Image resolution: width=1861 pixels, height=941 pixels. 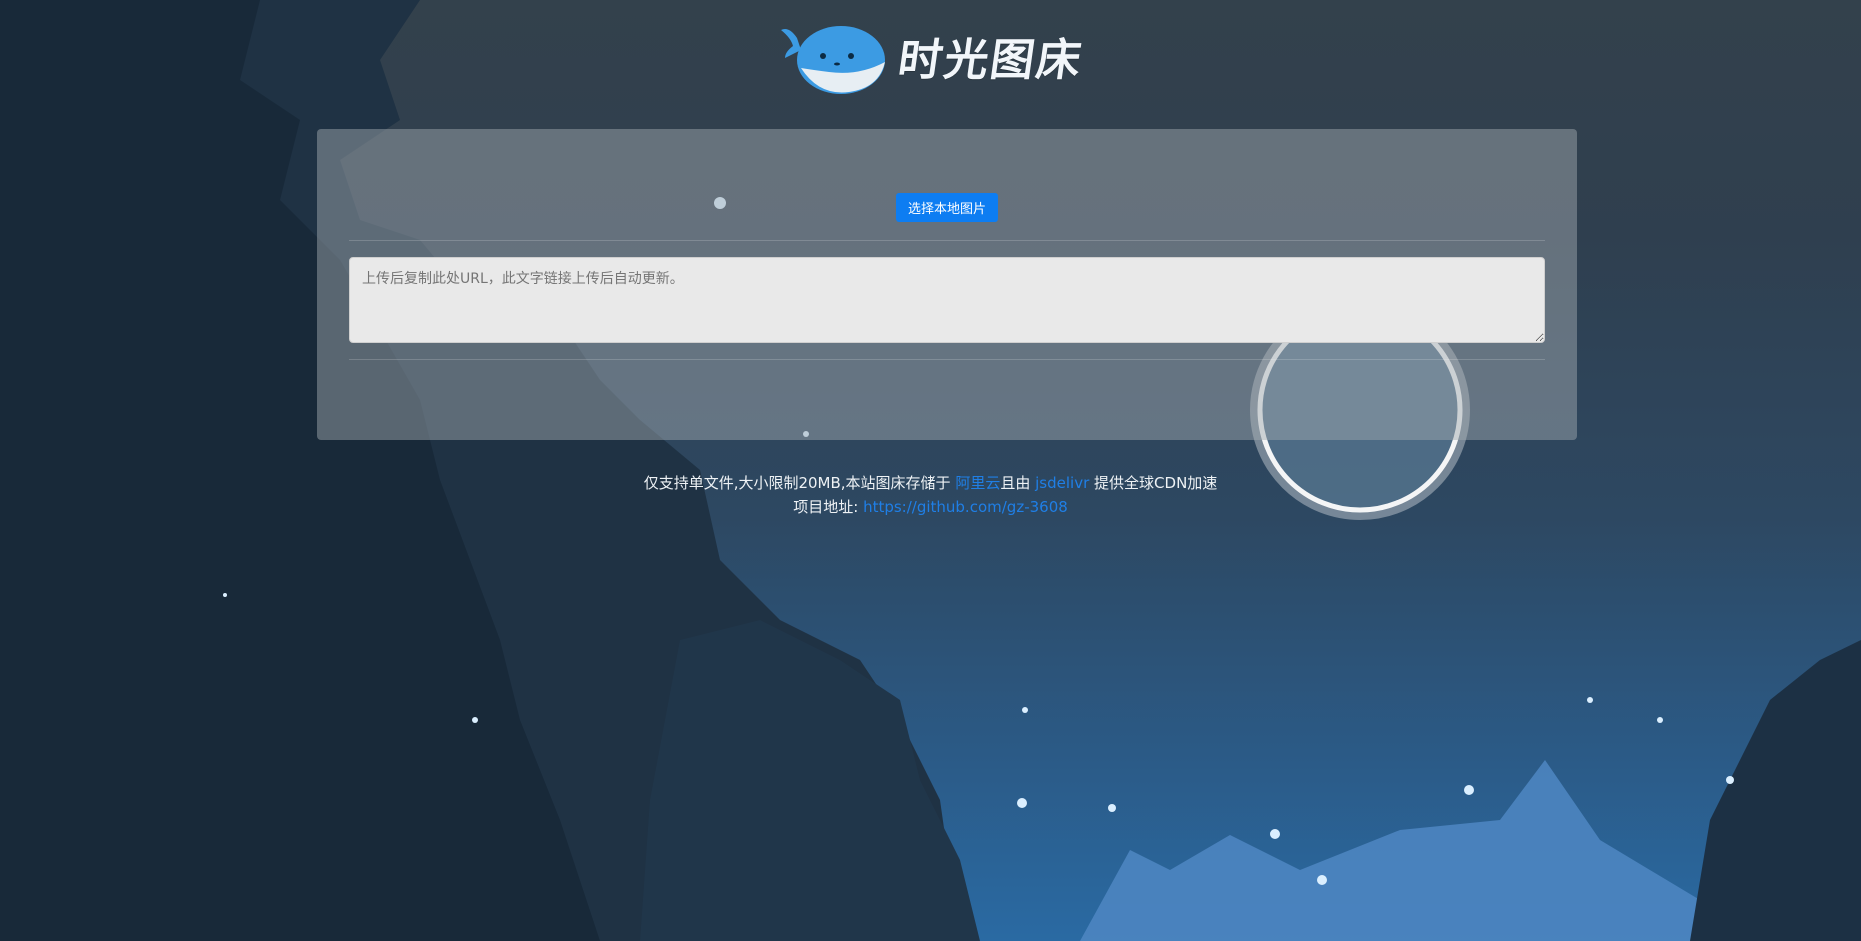 What do you see at coordinates (826, 507) in the screenshot?
I see `footer-text: 项目地址:` at bounding box center [826, 507].